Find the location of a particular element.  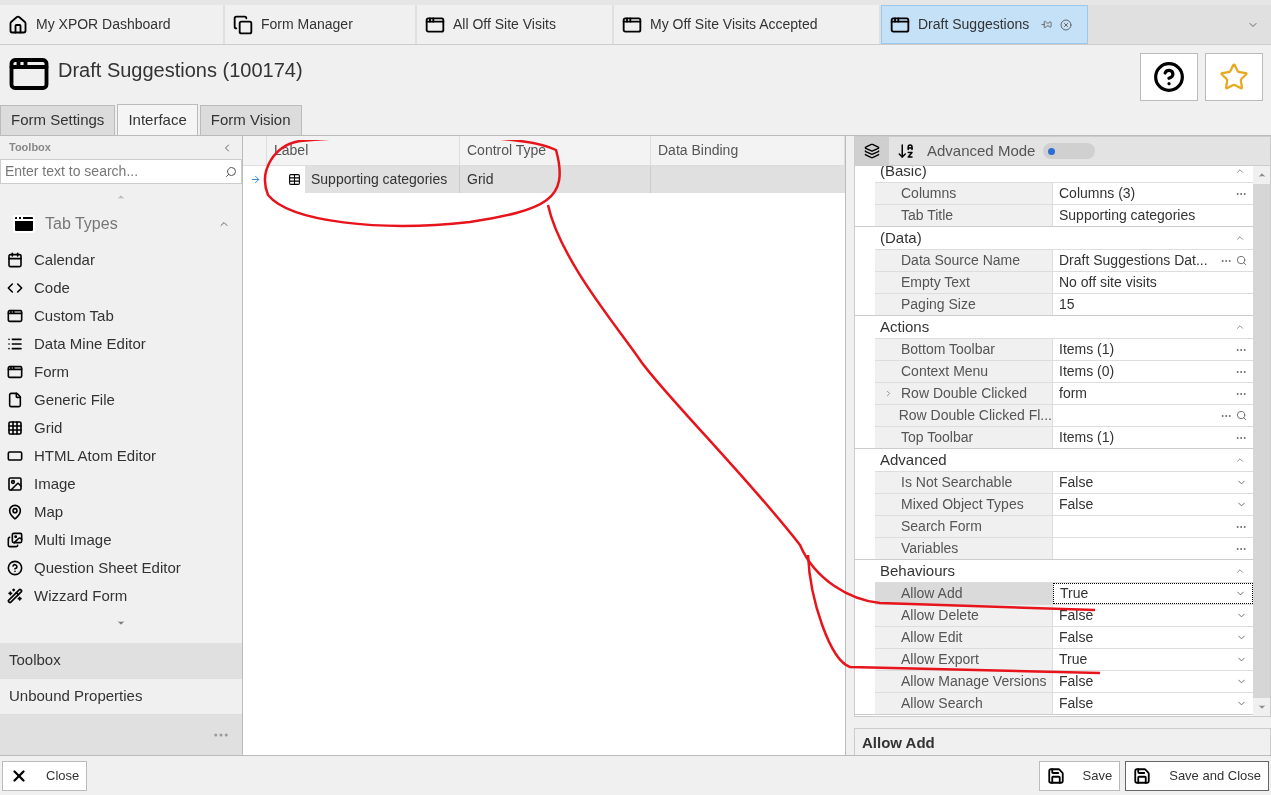

property-name: Allow Manage Versions is located at coordinates (964, 681).